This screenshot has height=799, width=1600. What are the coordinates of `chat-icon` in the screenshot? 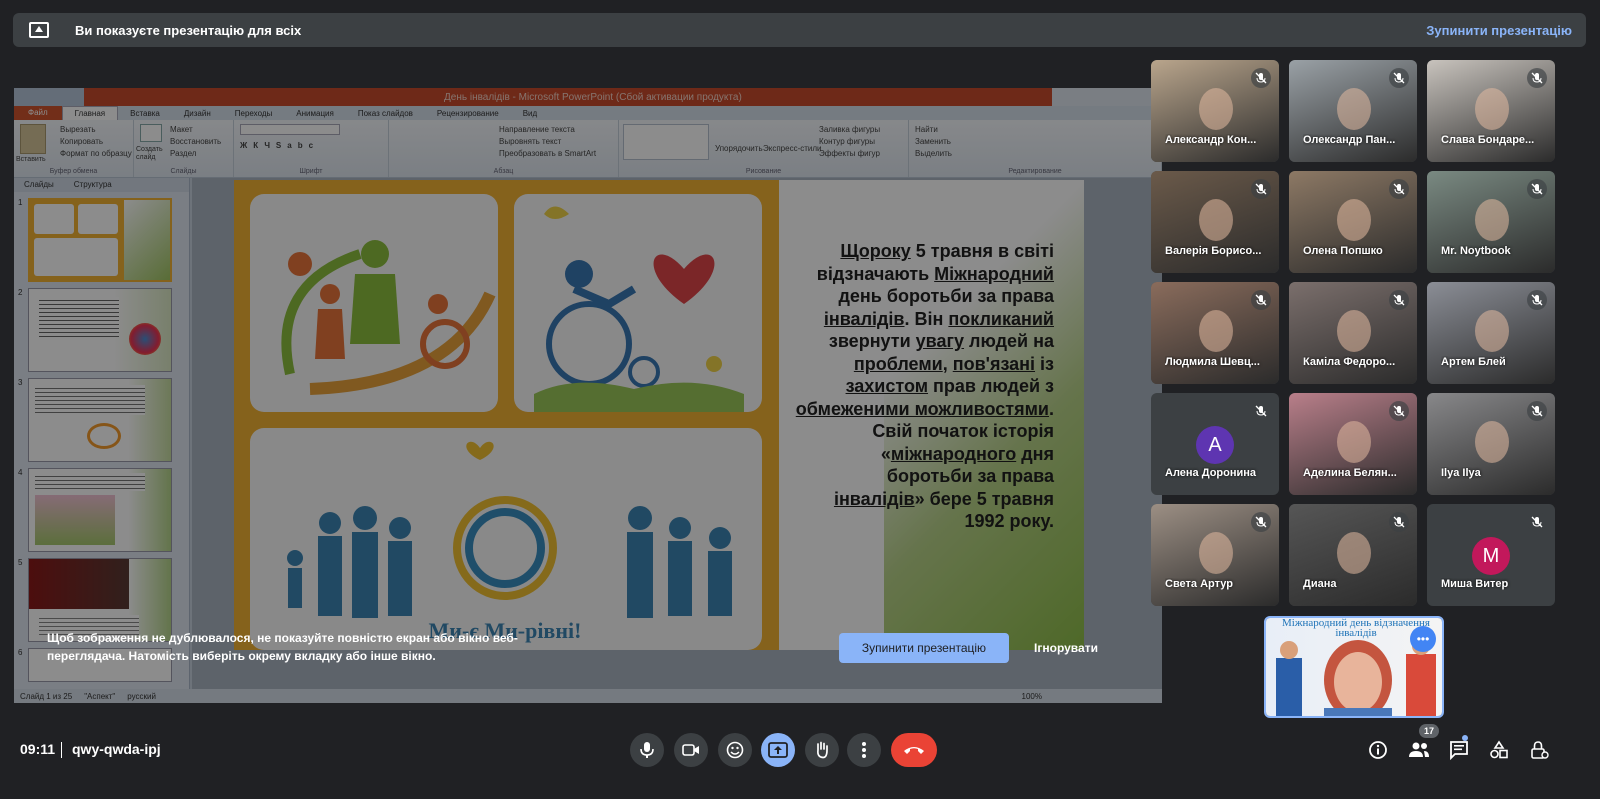 It's located at (1459, 750).